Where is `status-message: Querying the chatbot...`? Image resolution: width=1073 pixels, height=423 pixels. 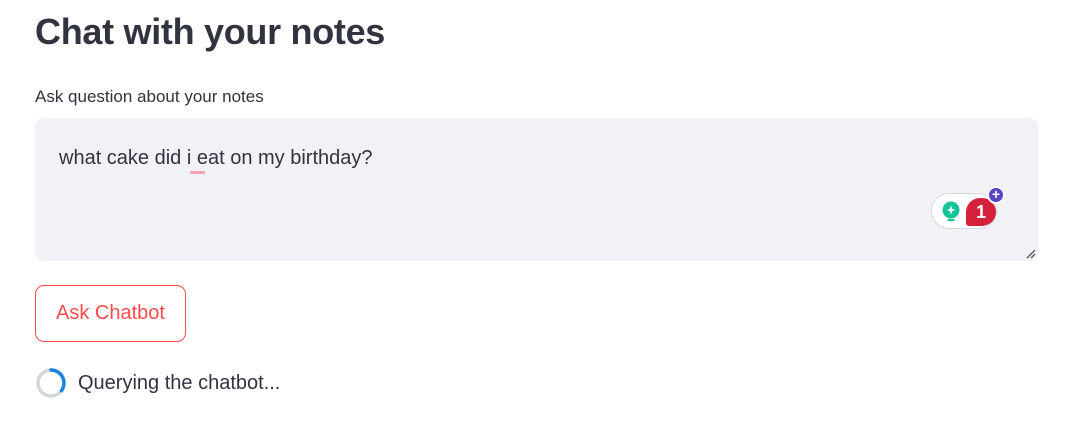
status-message: Querying the chatbot... is located at coordinates (179, 383).